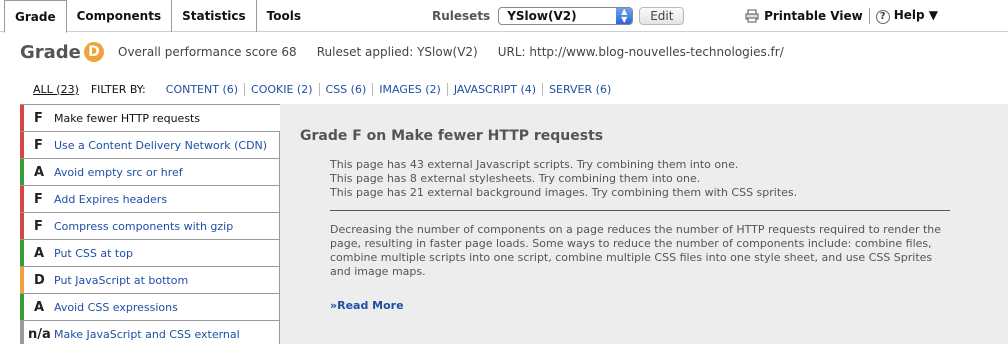 The image size is (1008, 344). What do you see at coordinates (39, 334) in the screenshot?
I see `rule-grade: n/a` at bounding box center [39, 334].